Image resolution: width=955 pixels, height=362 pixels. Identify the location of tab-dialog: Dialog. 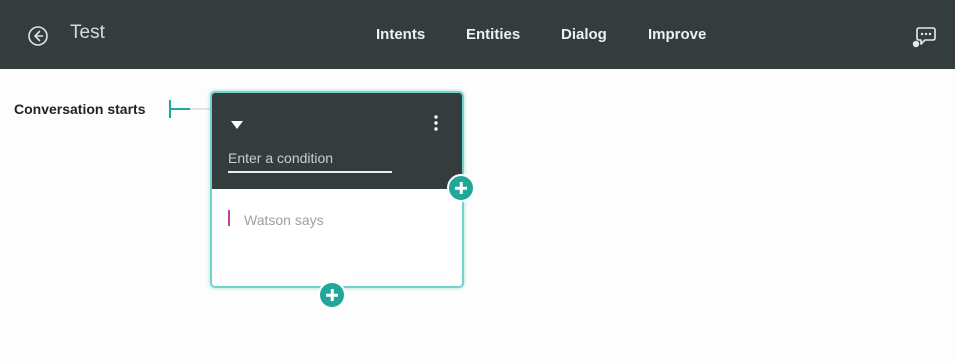
(584, 34).